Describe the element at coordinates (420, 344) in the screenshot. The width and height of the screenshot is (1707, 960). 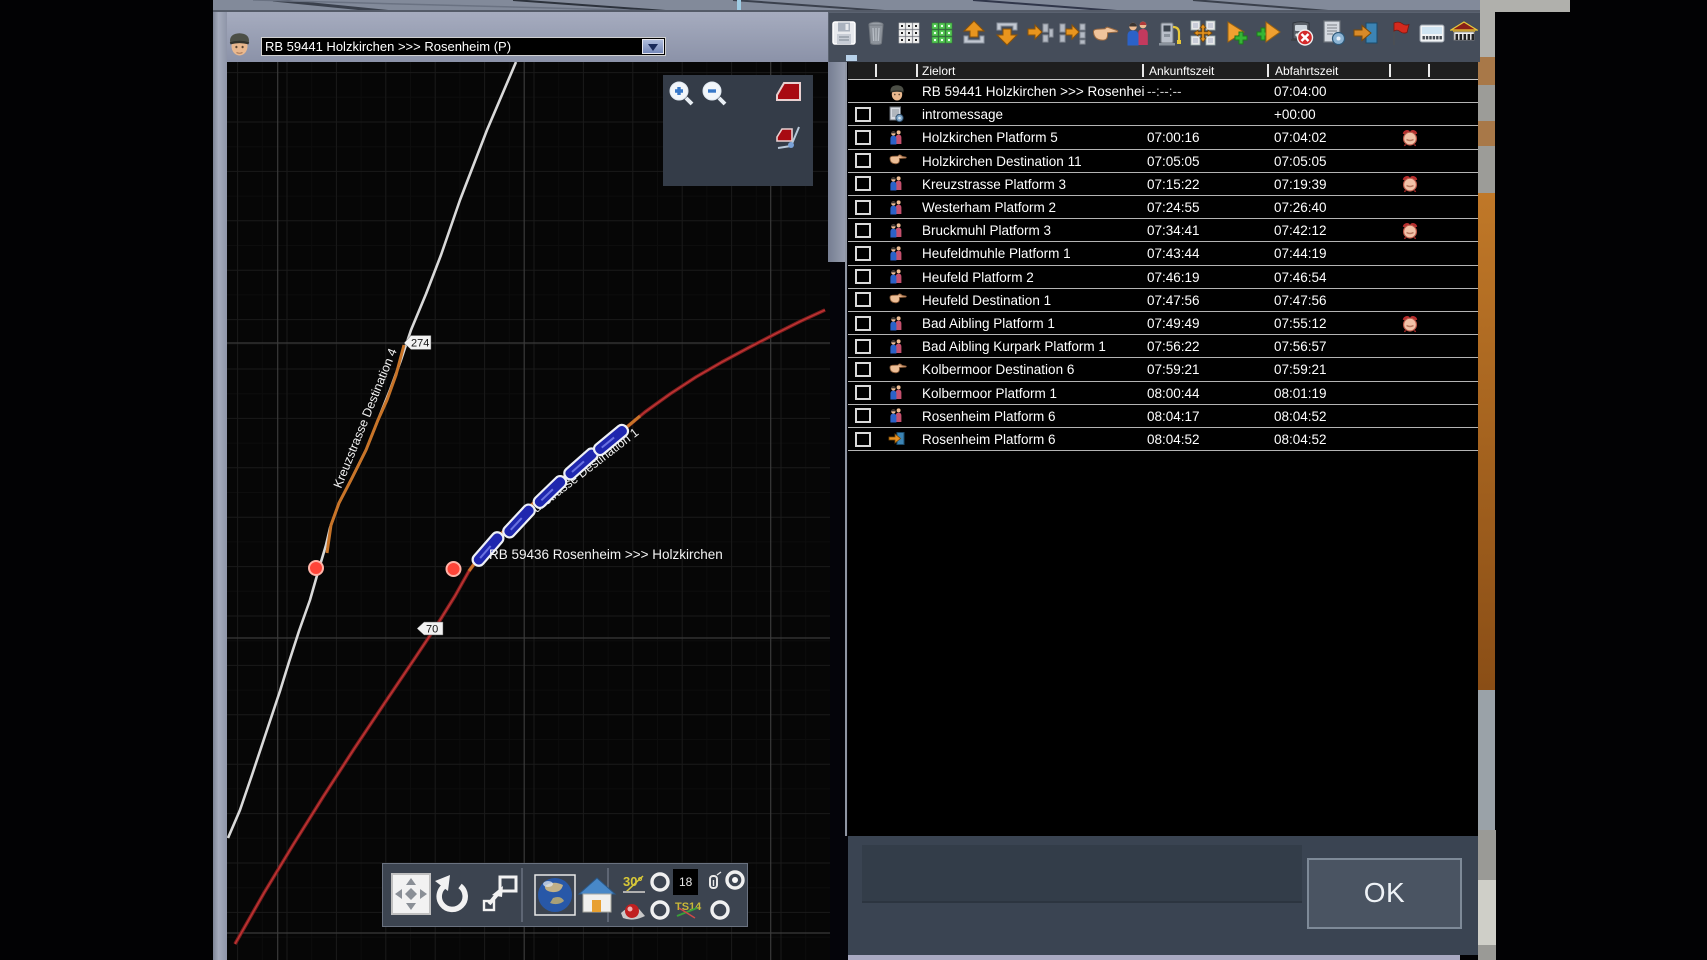
I see `svg-text: 274` at that location.